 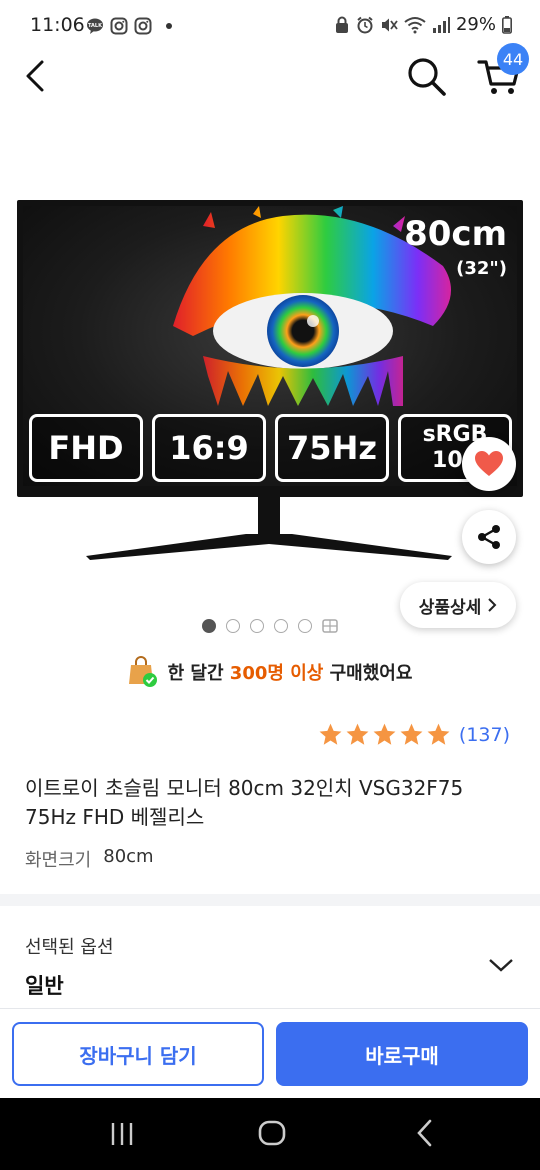 I want to click on spec-value: 80cm, so click(x=128, y=856).